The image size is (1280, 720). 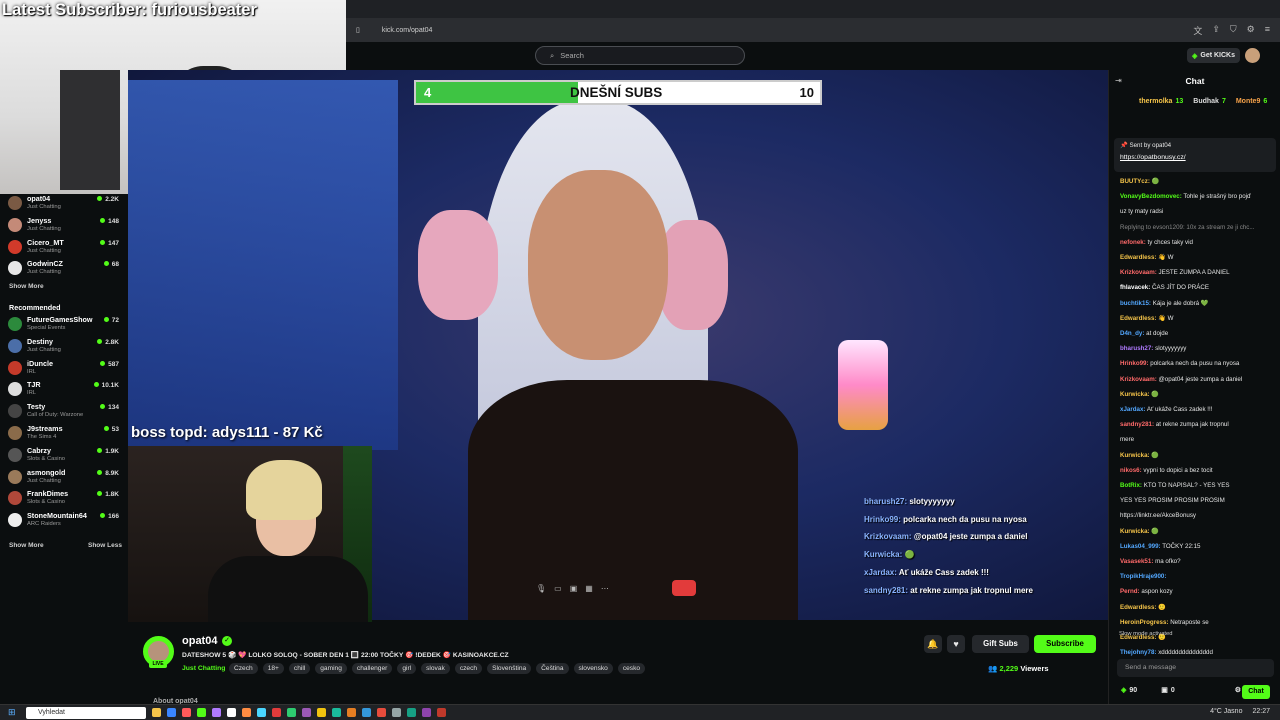 What do you see at coordinates (1238, 690) in the screenshot?
I see `settings-icon: ⚙` at bounding box center [1238, 690].